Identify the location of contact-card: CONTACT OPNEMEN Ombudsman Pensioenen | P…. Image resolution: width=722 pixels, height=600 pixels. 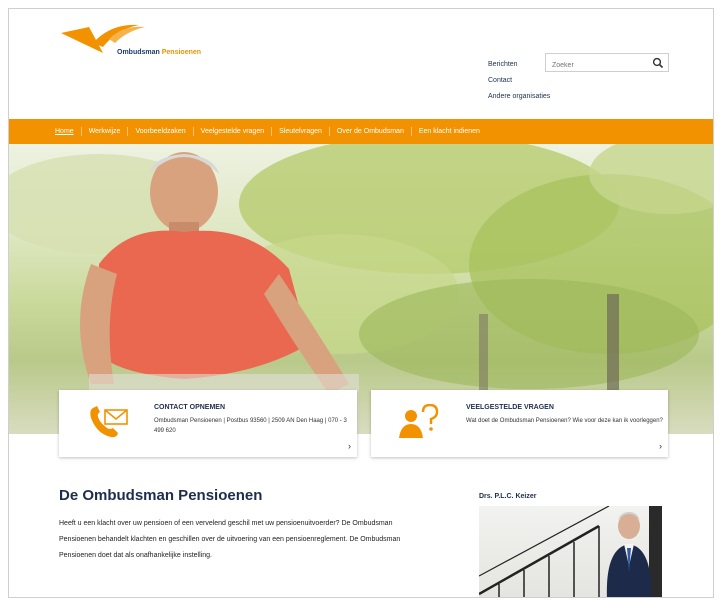
(208, 423).